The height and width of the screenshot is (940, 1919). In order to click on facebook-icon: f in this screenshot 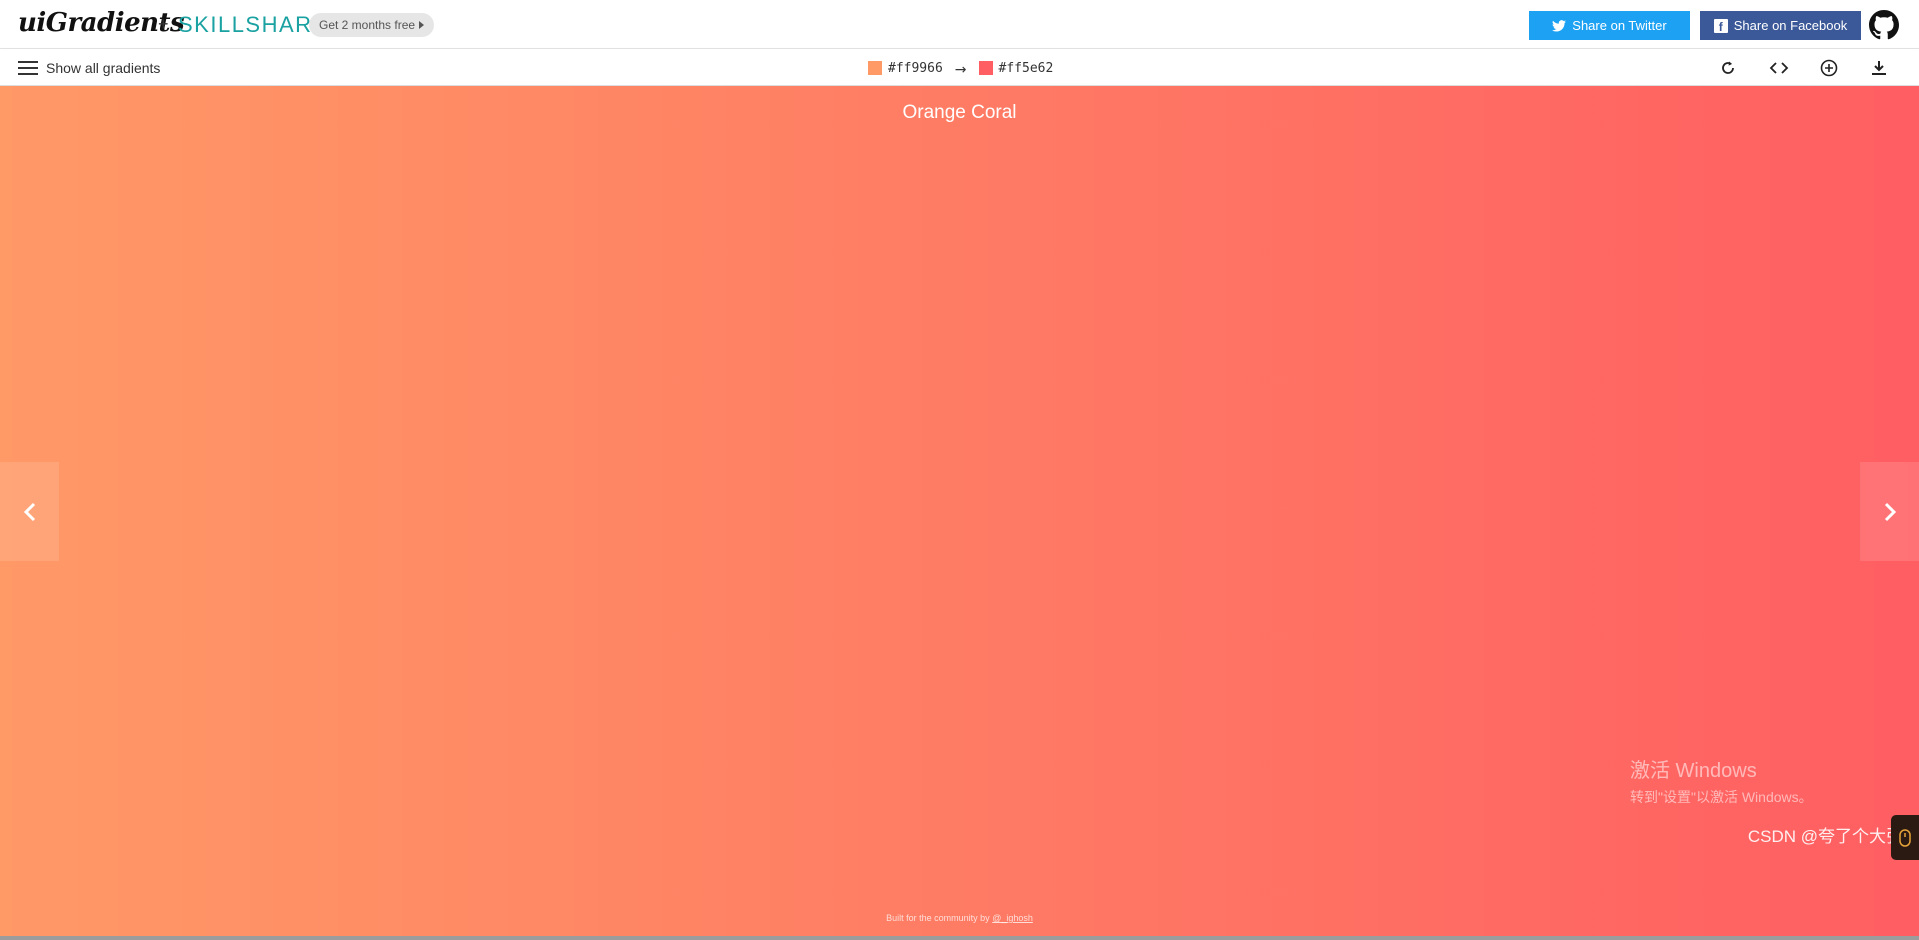, I will do `click(1720, 25)`.